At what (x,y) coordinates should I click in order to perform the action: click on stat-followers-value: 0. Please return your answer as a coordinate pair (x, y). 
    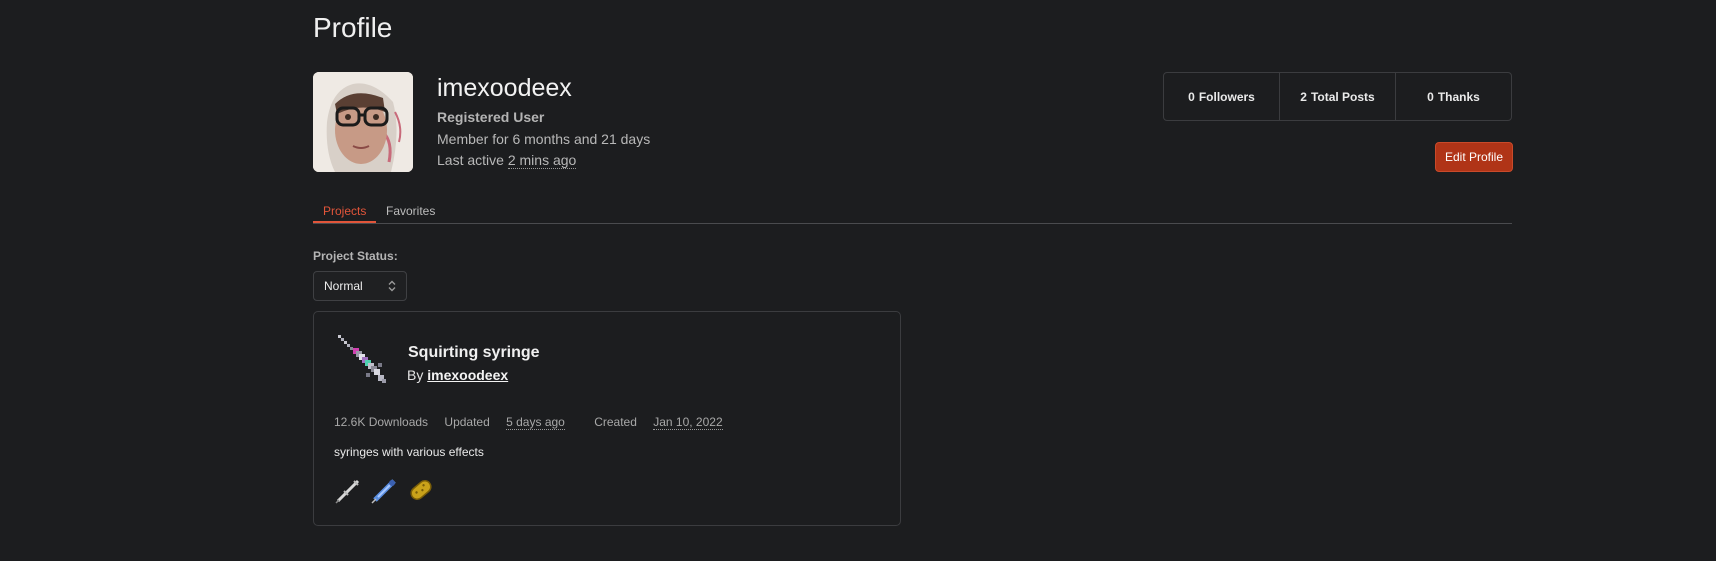
    Looking at the image, I should click on (1191, 96).